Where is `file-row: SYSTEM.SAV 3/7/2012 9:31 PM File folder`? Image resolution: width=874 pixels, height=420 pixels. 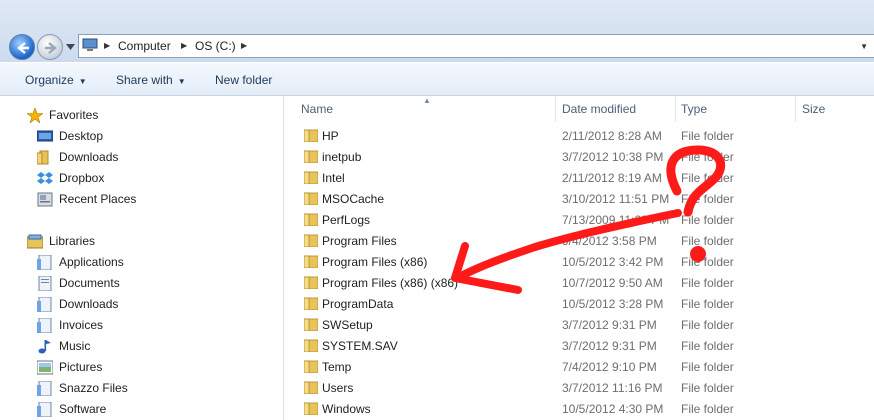 file-row: SYSTEM.SAV 3/7/2012 9:31 PM File folder is located at coordinates (579, 346).